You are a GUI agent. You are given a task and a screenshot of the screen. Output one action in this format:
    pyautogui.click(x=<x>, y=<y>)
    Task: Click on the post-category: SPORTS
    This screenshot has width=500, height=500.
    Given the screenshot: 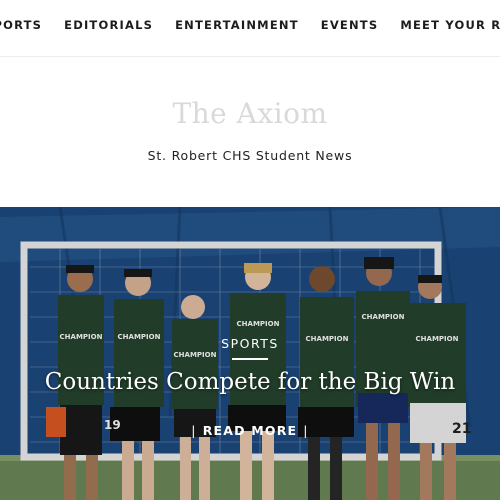 What is the action you would take?
    pyautogui.click(x=250, y=343)
    